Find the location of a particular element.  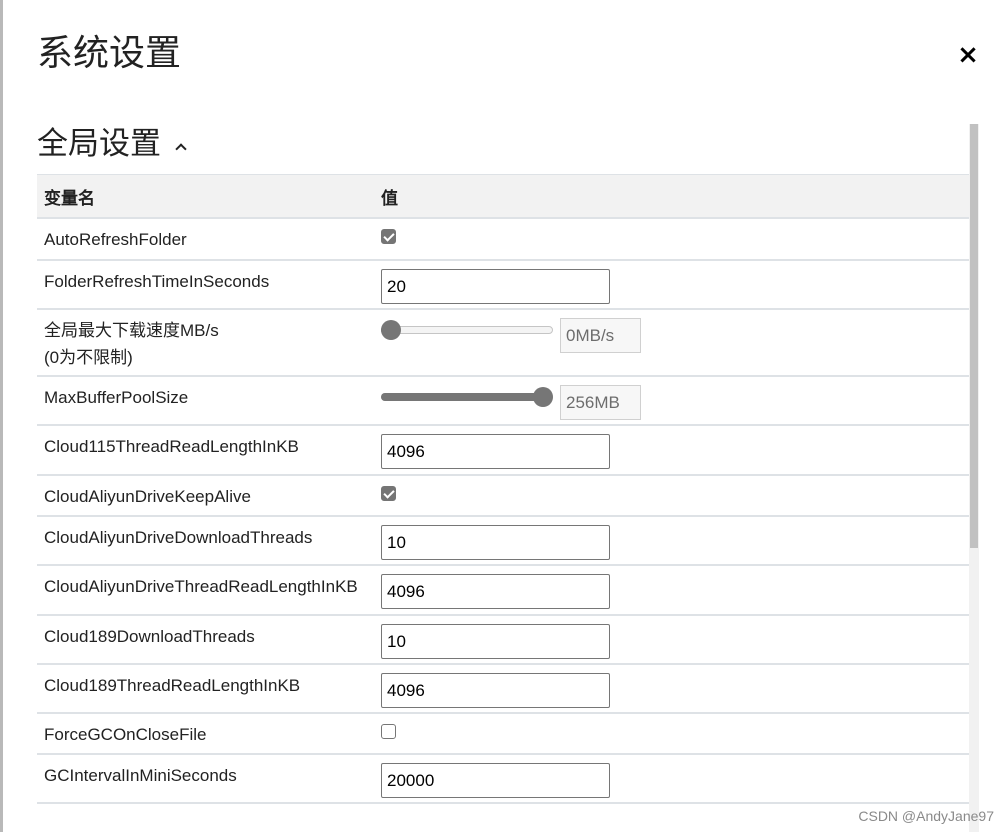

column-header-name: 变量名 is located at coordinates (205, 196).